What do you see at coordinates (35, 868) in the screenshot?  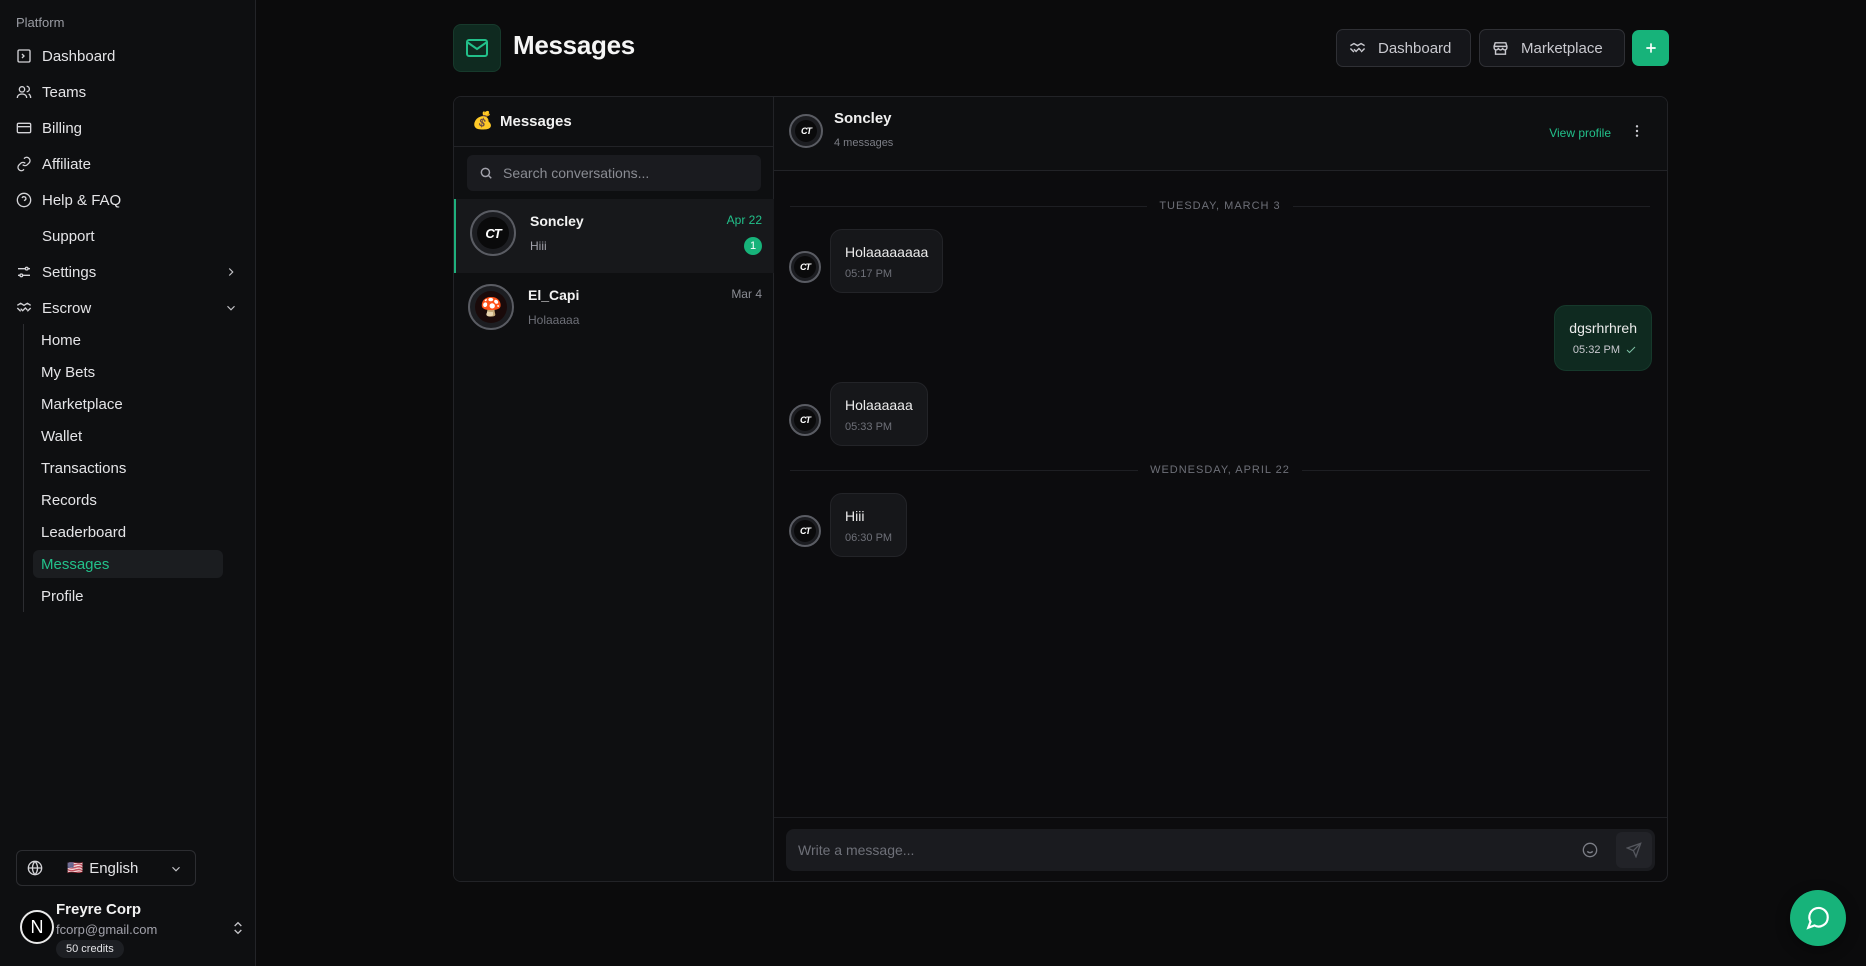 I see `globe-icon` at bounding box center [35, 868].